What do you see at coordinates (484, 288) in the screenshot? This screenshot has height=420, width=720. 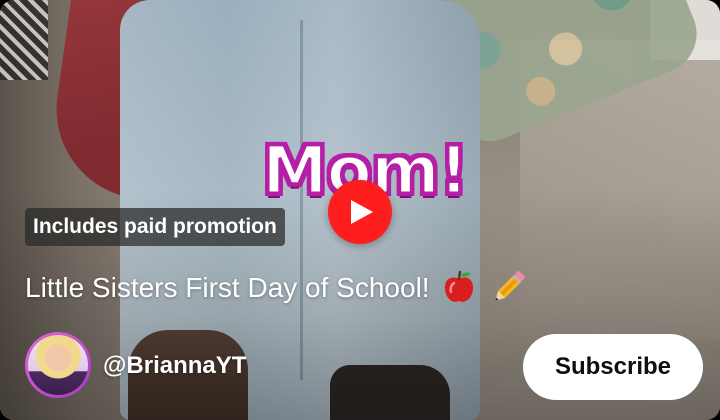 I see `title-emojis` at bounding box center [484, 288].